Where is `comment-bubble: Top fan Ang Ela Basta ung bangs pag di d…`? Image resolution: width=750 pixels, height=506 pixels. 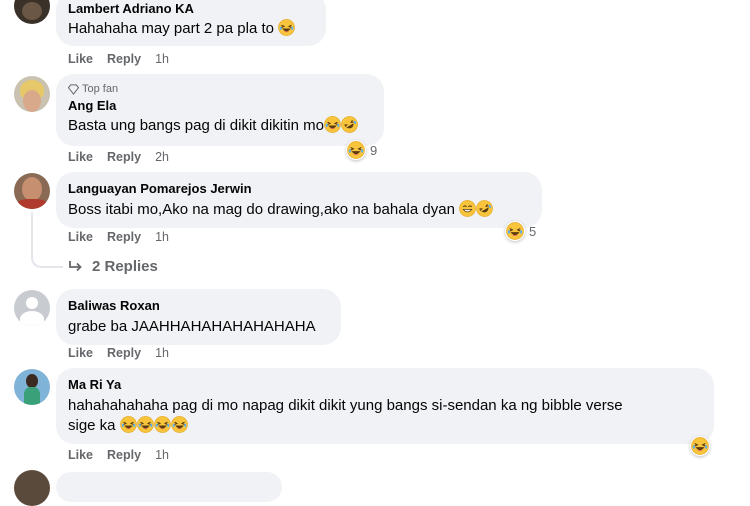 comment-bubble: Top fan Ang Ela Basta ung bangs pag di d… is located at coordinates (220, 110).